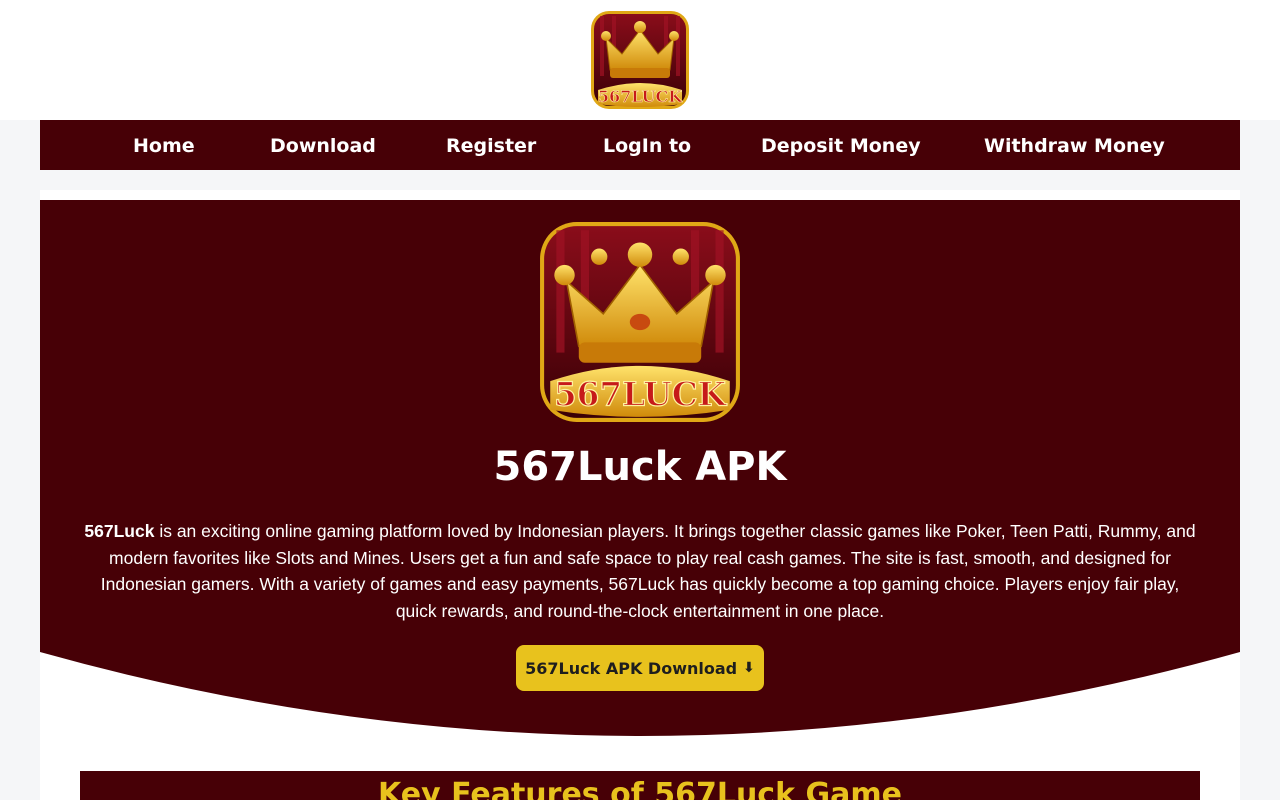 Image resolution: width=1280 pixels, height=800 pixels. What do you see at coordinates (119, 531) in the screenshot?
I see `hero-description-brand: 567Luck` at bounding box center [119, 531].